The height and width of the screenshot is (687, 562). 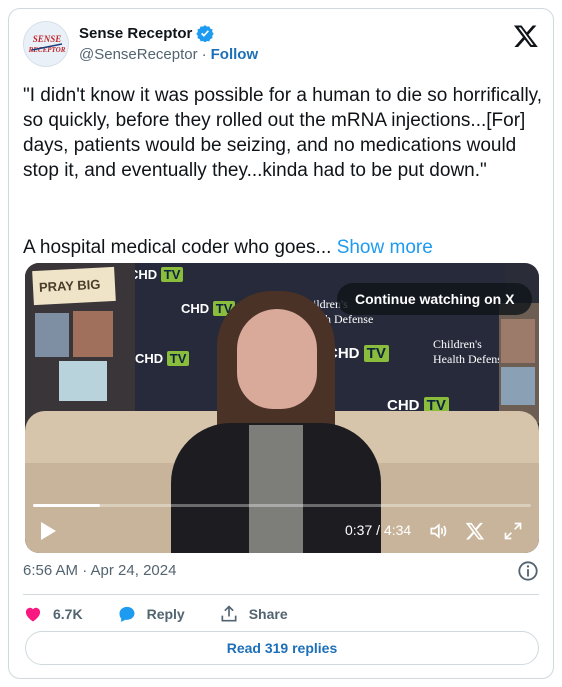 I want to click on speaker-face, so click(x=277, y=359).